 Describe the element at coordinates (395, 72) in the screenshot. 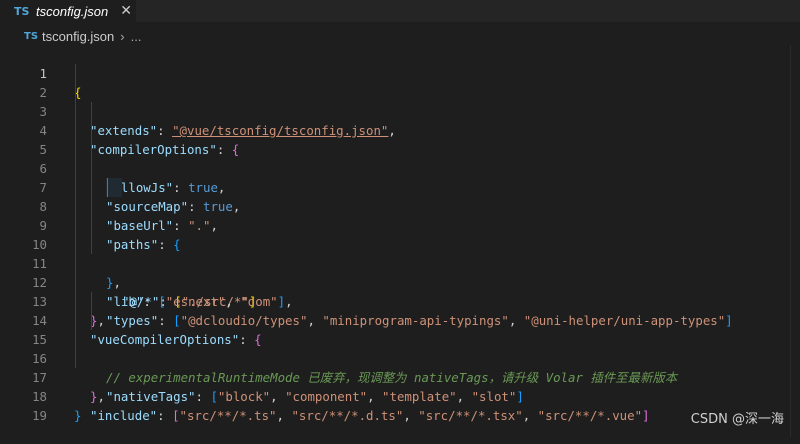

I see `code-line: 1 {` at that location.